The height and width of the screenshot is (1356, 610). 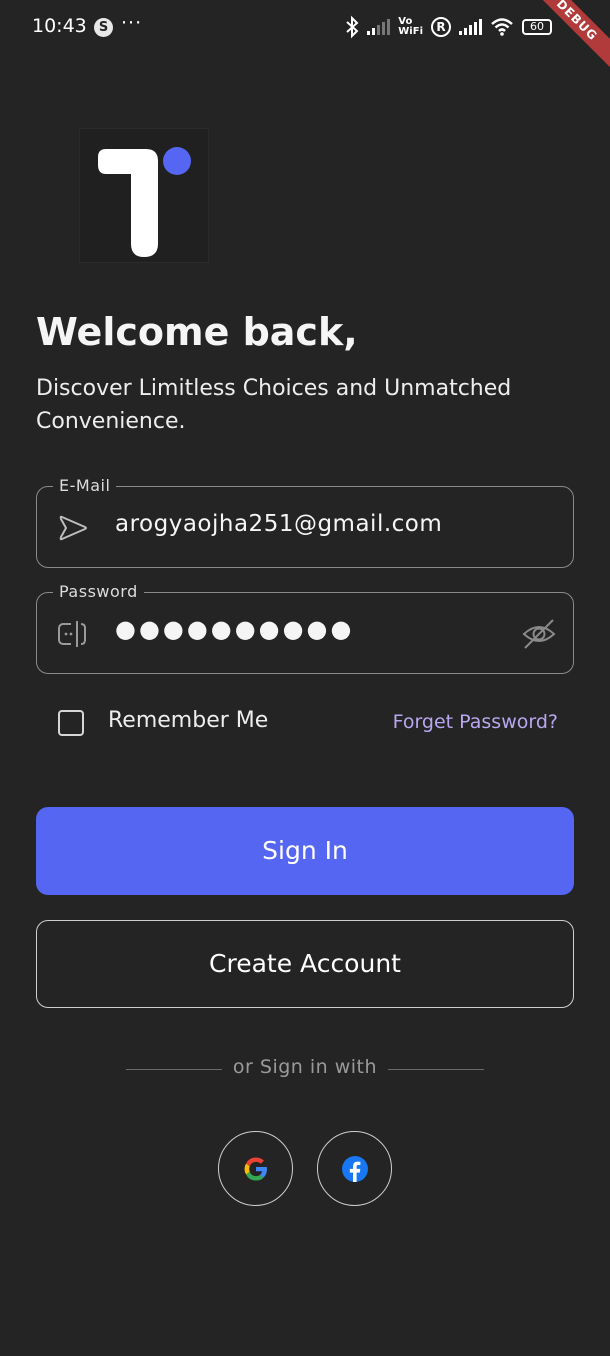 I want to click on vowifi-icon: Vo WiFi, so click(x=410, y=26).